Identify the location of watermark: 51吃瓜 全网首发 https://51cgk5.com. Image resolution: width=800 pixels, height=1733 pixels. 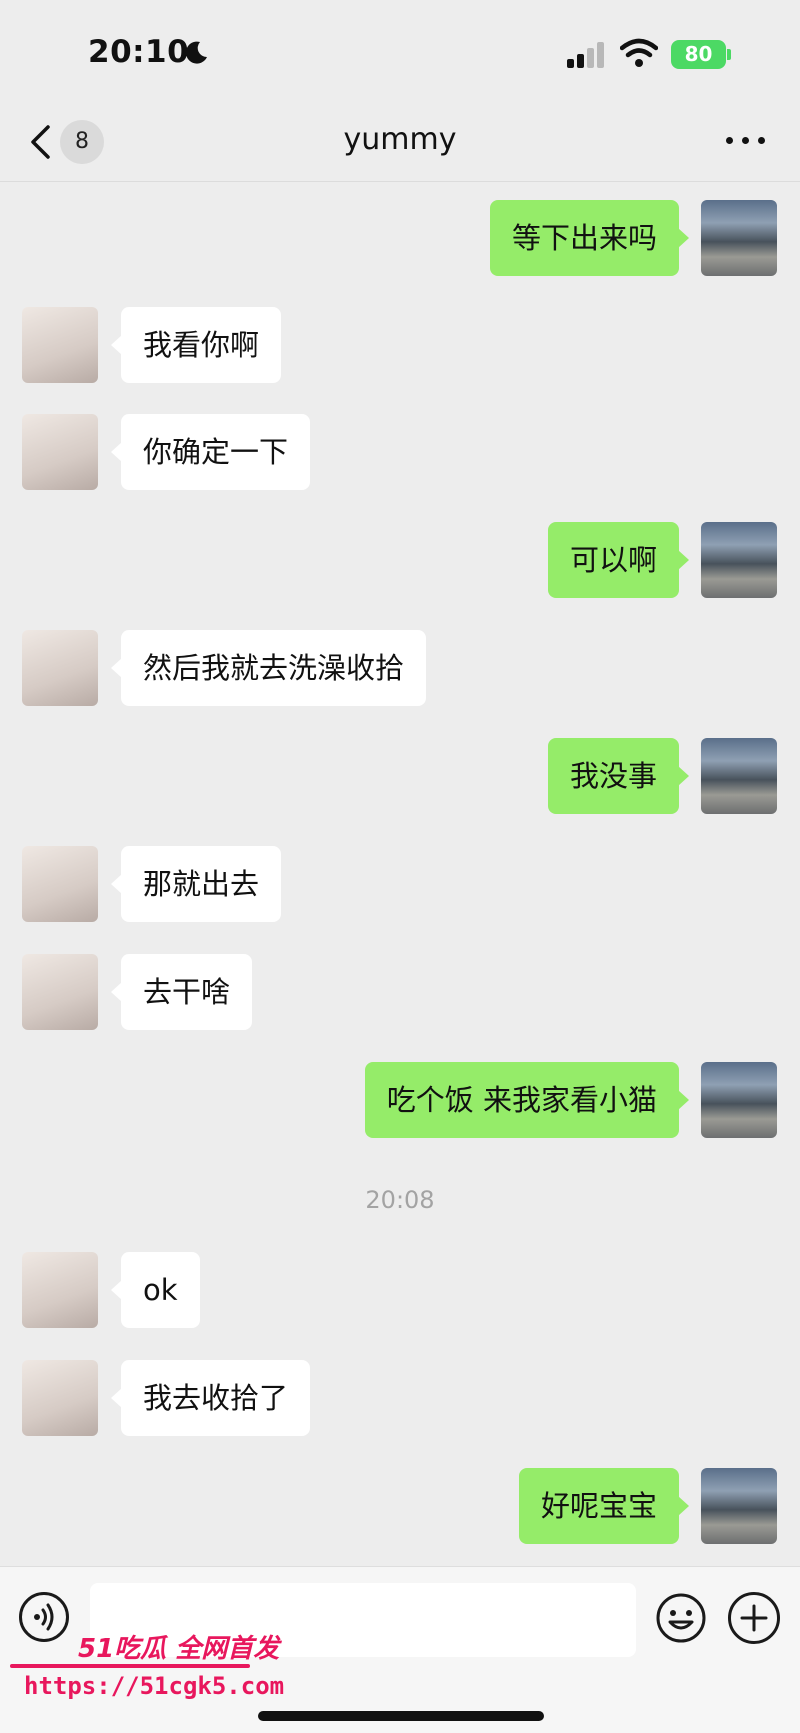
(147, 1668).